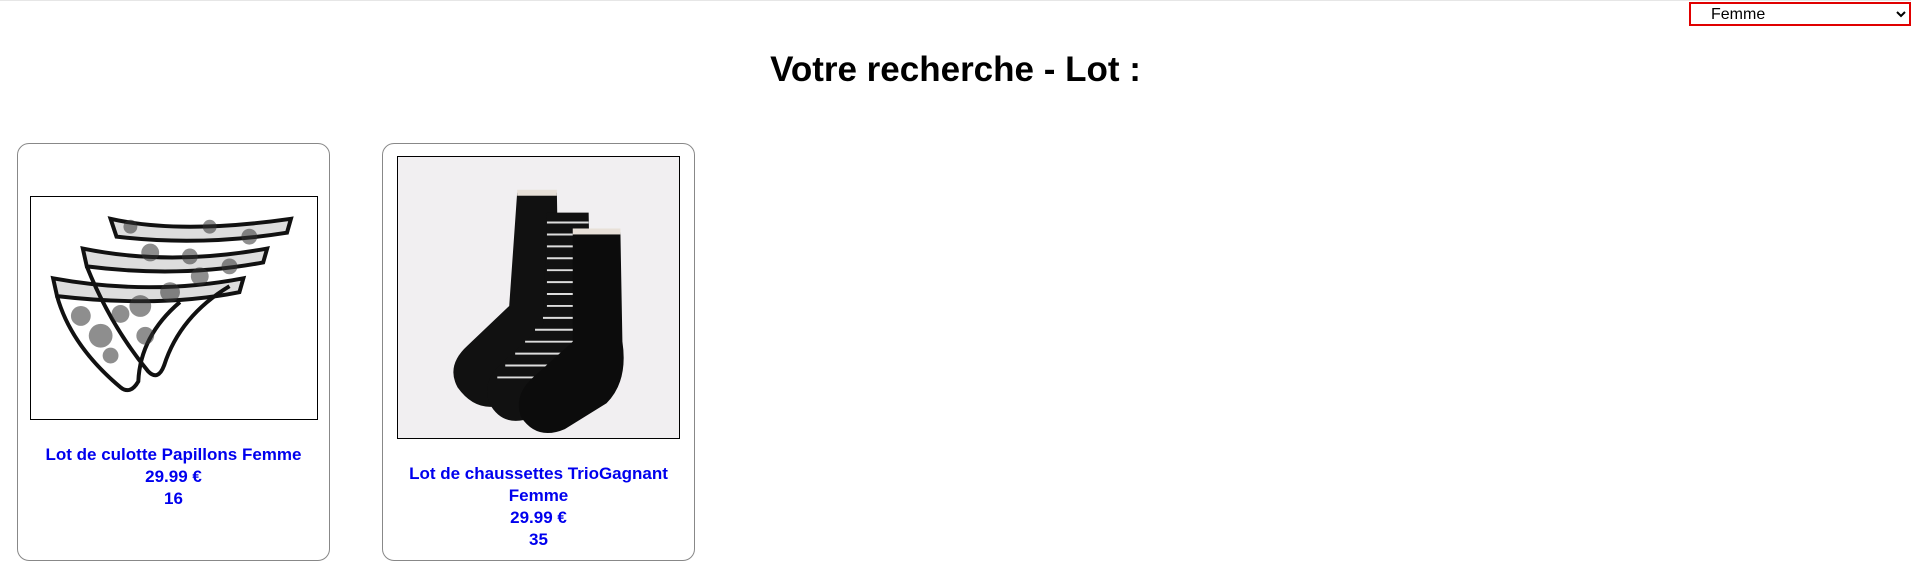  What do you see at coordinates (955, 0) in the screenshot?
I see `top-divider` at bounding box center [955, 0].